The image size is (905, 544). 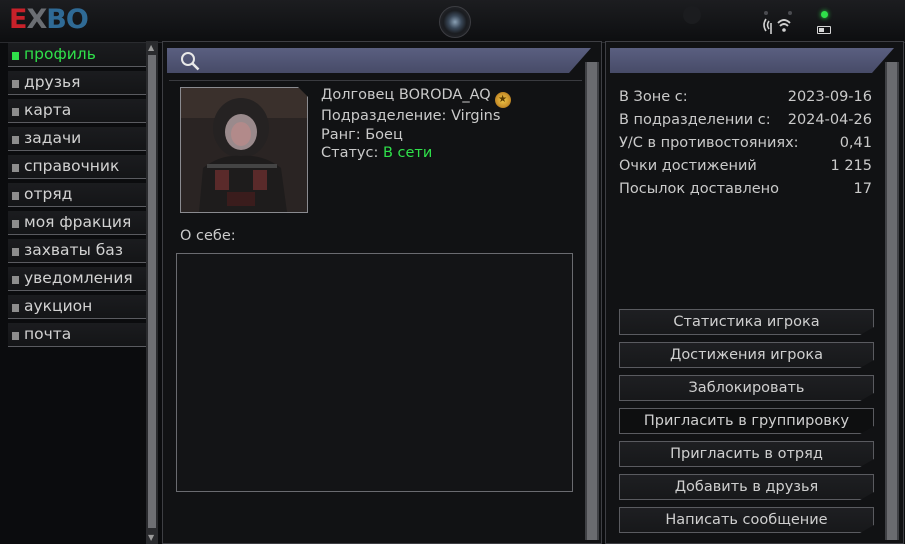 I want to click on stat-value: 0,41, so click(x=855, y=143).